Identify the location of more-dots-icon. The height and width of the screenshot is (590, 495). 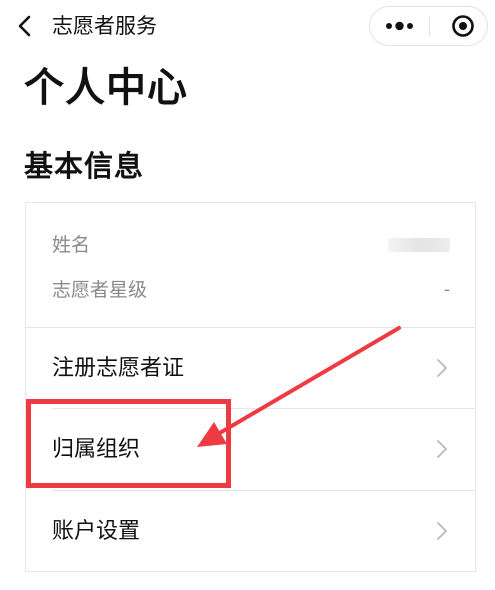
(399, 26).